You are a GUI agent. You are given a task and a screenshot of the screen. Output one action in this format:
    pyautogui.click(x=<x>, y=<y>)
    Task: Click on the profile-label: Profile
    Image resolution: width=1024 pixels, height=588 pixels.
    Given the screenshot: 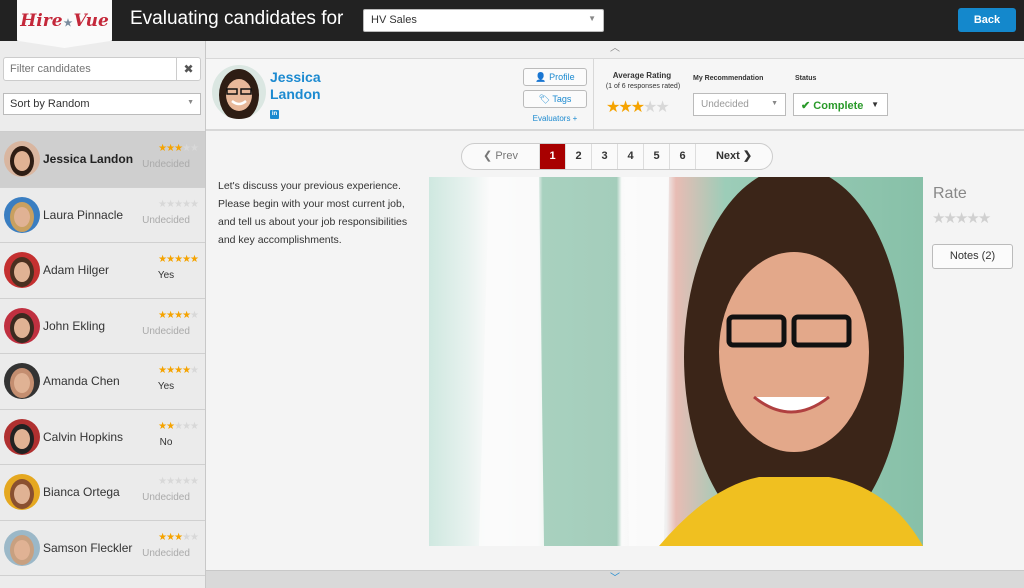 What is the action you would take?
    pyautogui.click(x=562, y=77)
    